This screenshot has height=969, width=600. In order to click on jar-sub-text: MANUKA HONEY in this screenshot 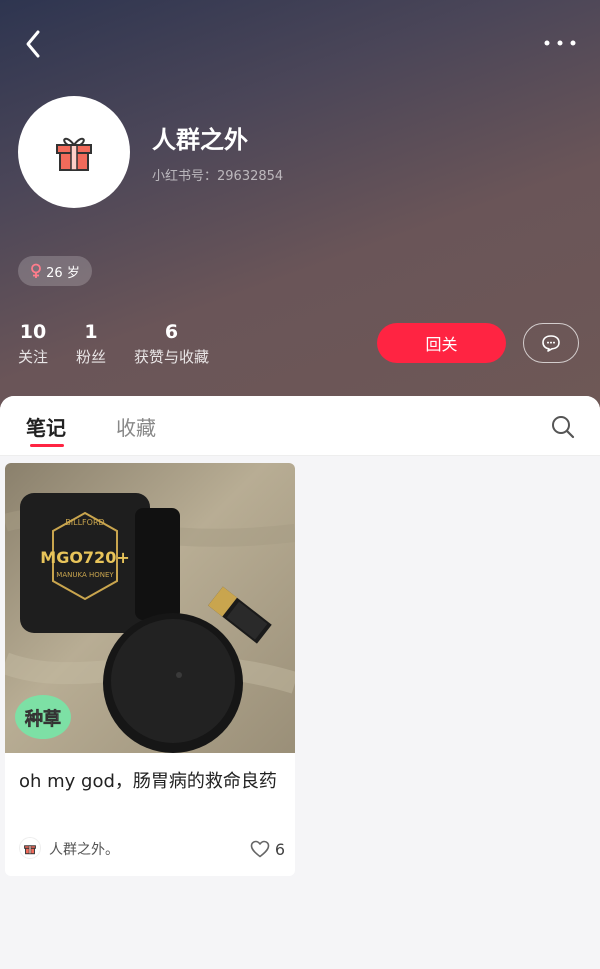, I will do `click(85, 575)`.